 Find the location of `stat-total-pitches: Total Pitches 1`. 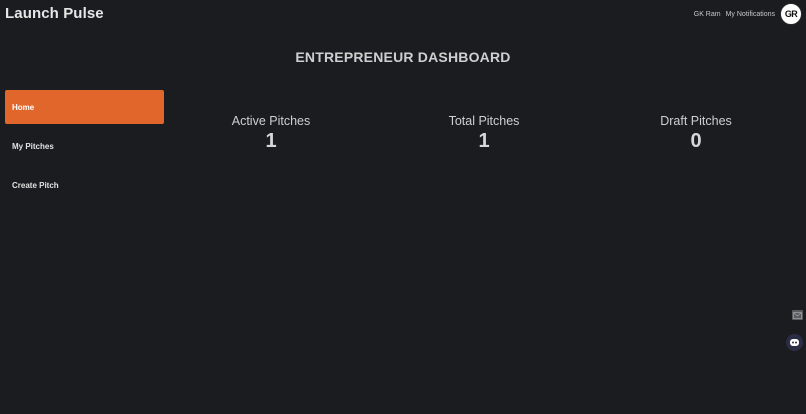

stat-total-pitches: Total Pitches 1 is located at coordinates (484, 133).